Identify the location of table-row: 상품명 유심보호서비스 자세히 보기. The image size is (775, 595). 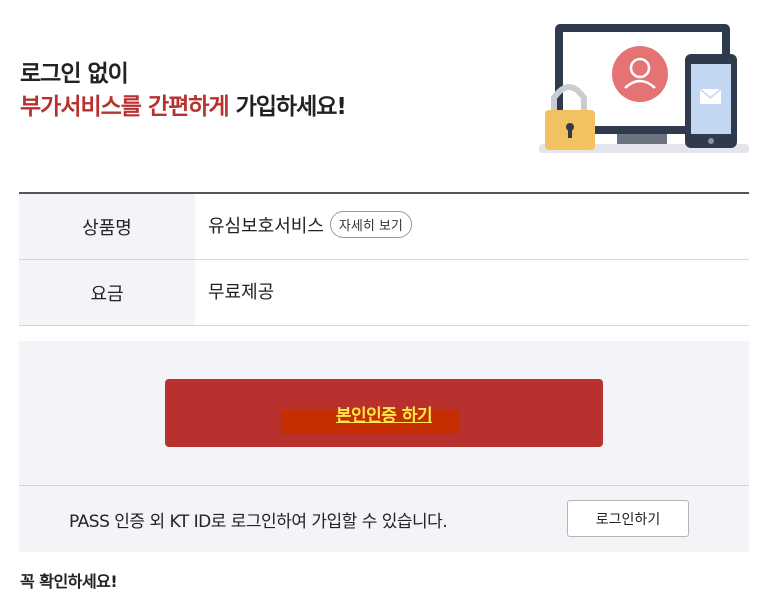
(384, 227).